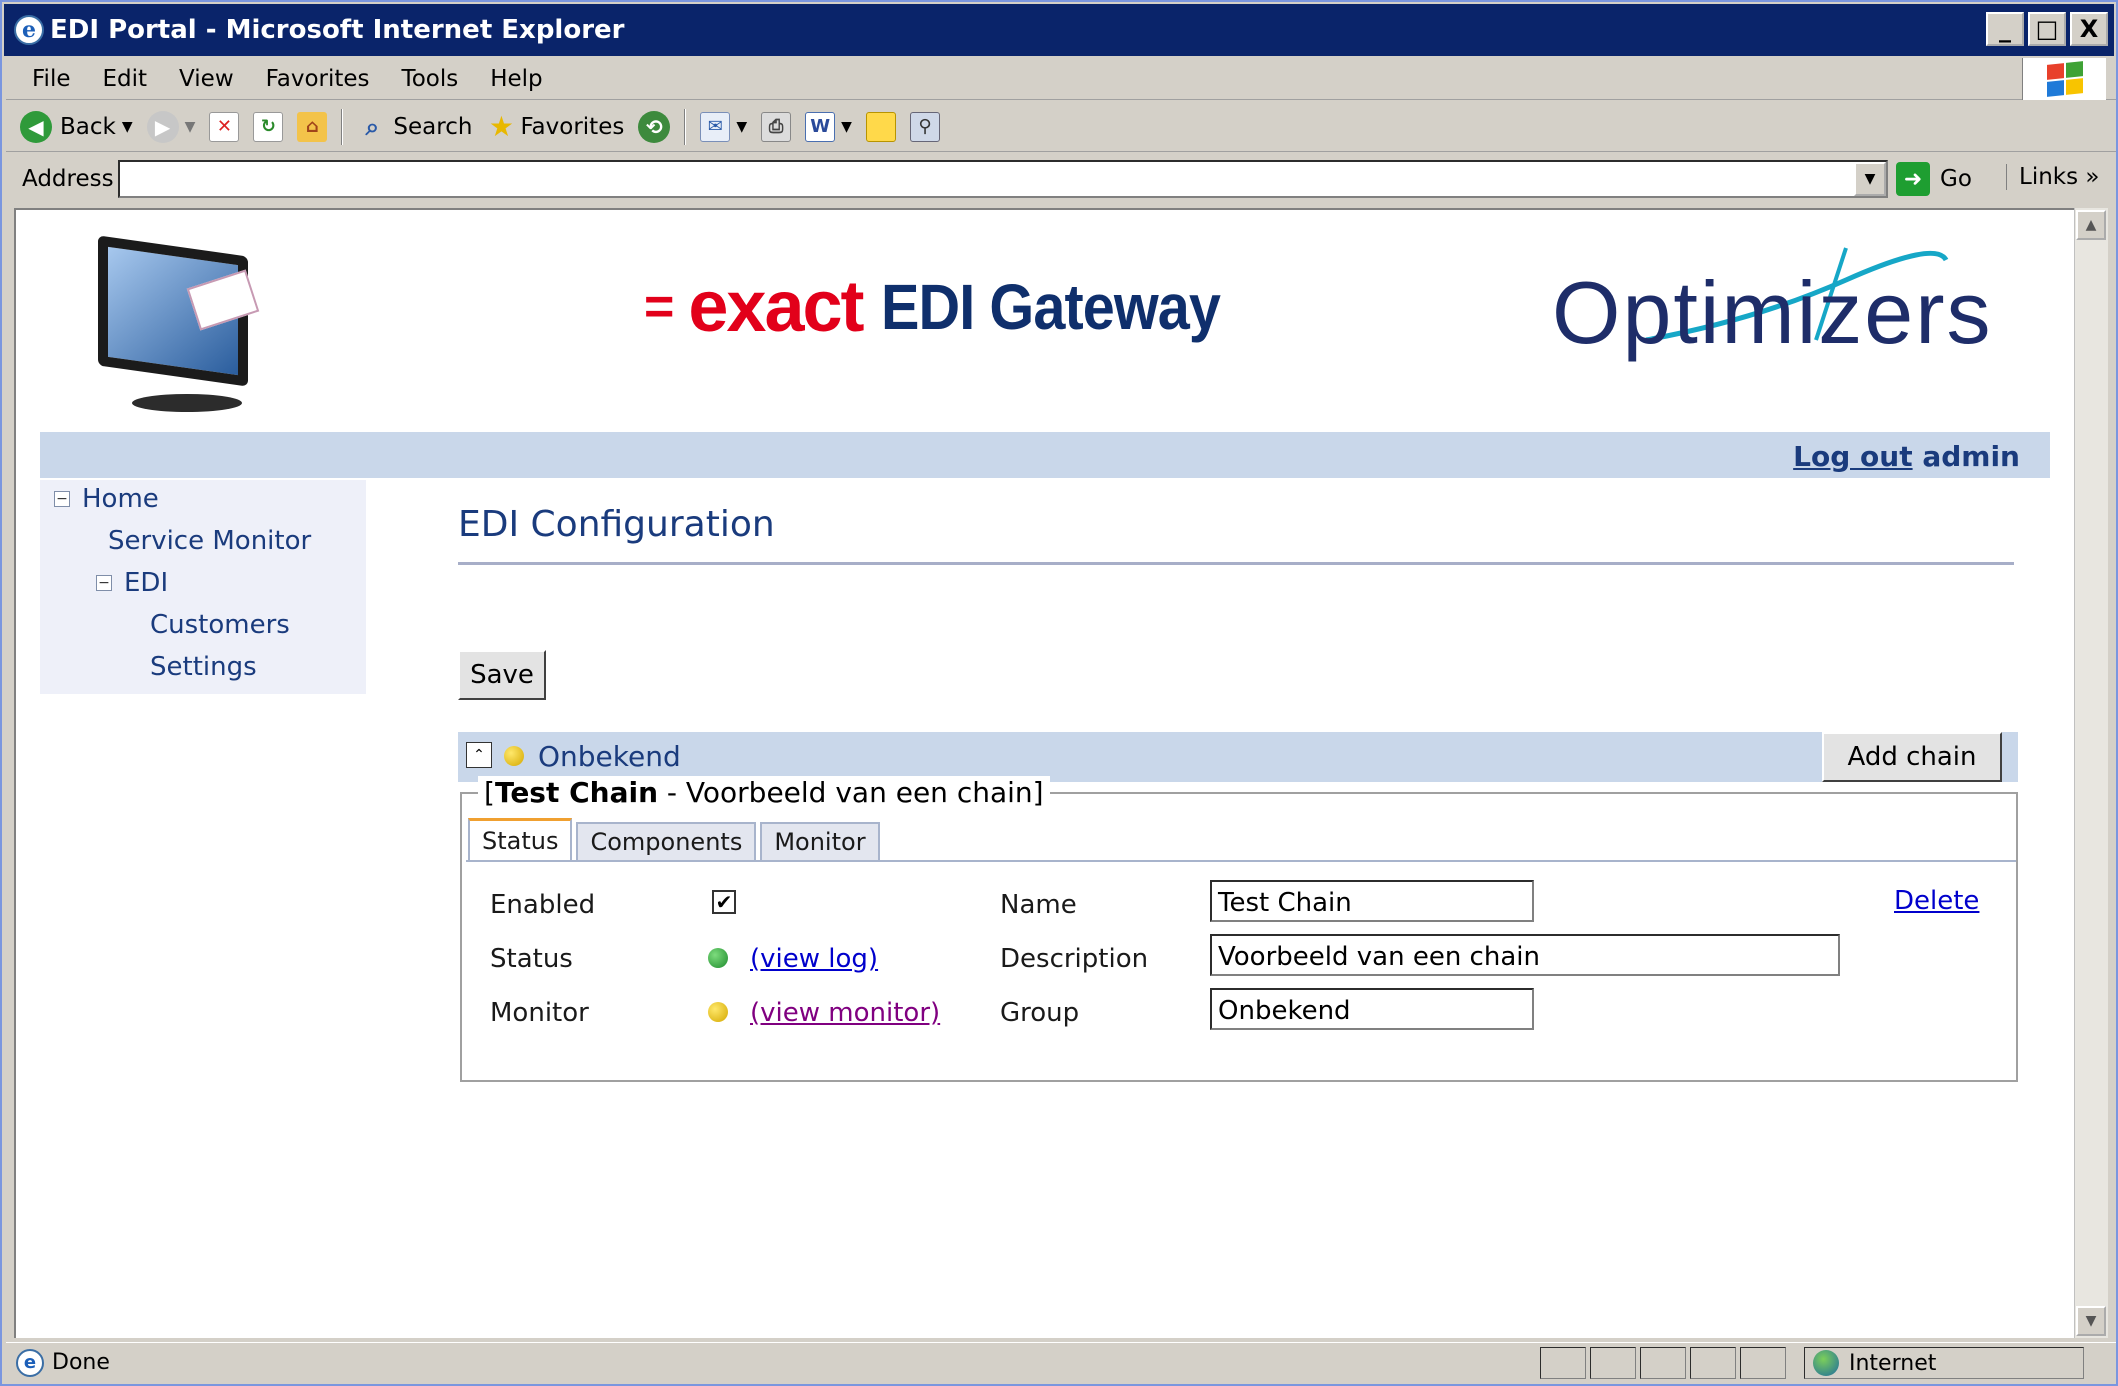 Image resolution: width=2118 pixels, height=1386 pixels. What do you see at coordinates (2091, 225) in the screenshot?
I see `scroll-up-icon: ▲` at bounding box center [2091, 225].